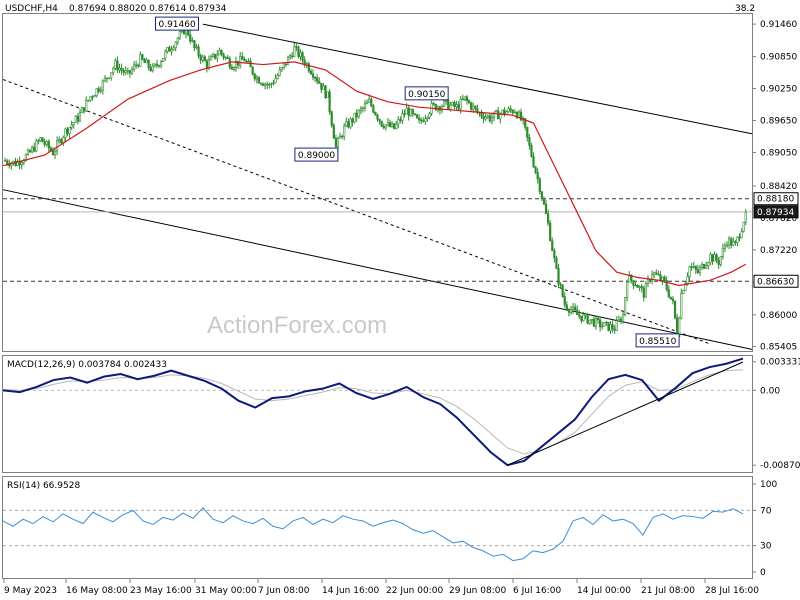 The height and width of the screenshot is (600, 800). What do you see at coordinates (30, 591) in the screenshot?
I see `x-tick-label: 9 May 2023` at bounding box center [30, 591].